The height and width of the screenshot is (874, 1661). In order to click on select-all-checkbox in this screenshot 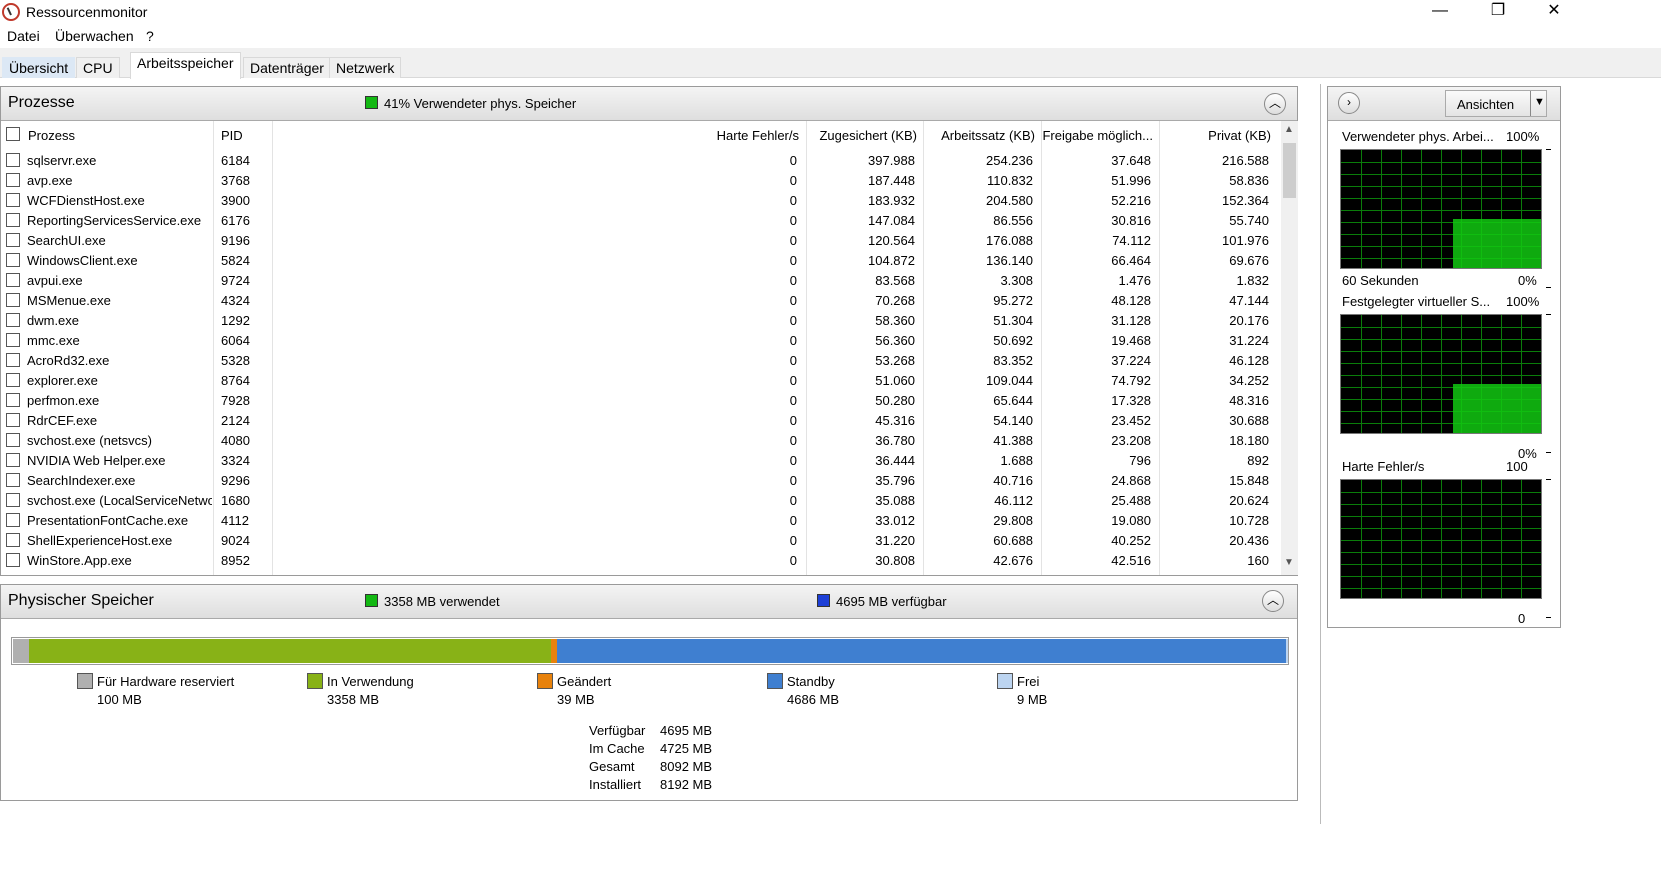, I will do `click(13, 134)`.